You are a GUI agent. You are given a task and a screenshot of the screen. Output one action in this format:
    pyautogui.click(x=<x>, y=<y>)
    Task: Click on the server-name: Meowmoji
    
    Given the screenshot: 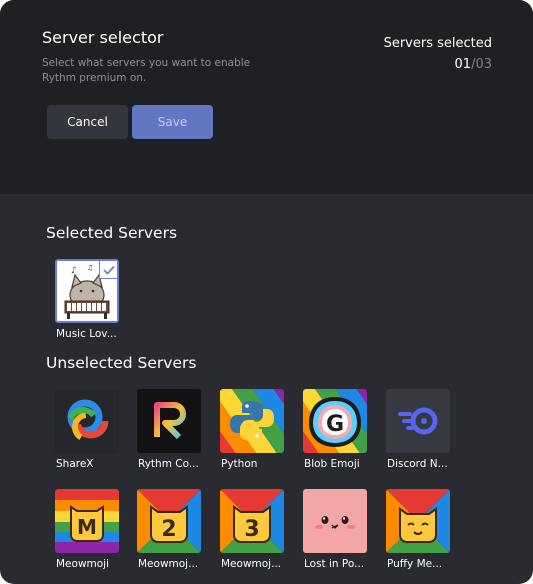 What is the action you would take?
    pyautogui.click(x=83, y=564)
    